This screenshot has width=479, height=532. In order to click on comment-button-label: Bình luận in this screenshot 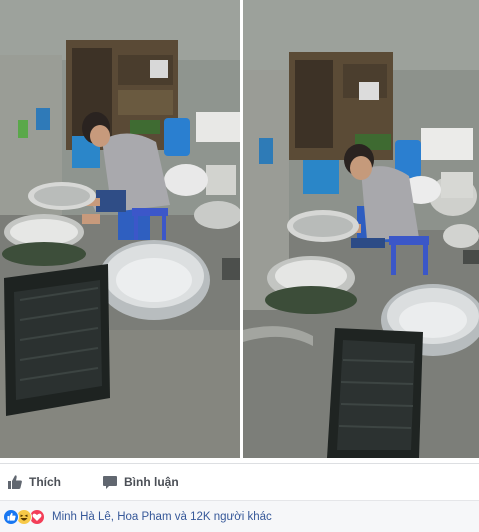, I will do `click(151, 482)`.